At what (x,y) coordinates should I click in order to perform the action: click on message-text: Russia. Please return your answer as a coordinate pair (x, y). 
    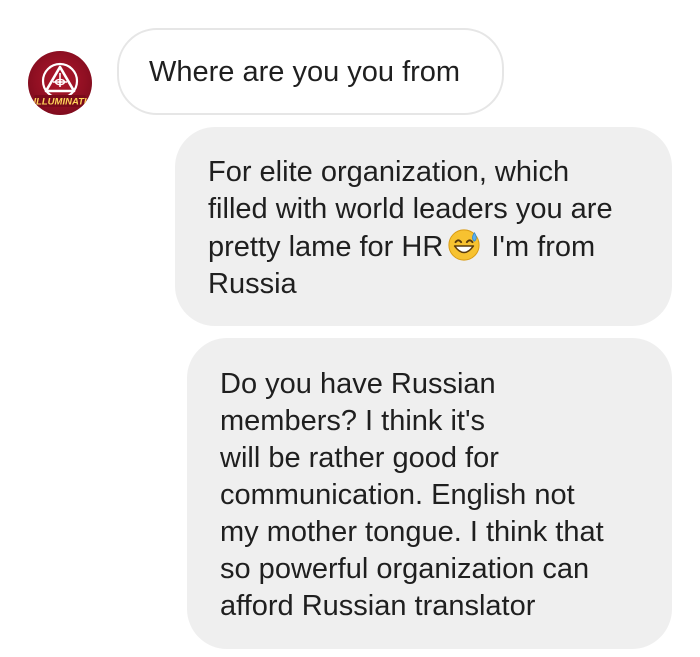
    Looking at the image, I should click on (252, 284).